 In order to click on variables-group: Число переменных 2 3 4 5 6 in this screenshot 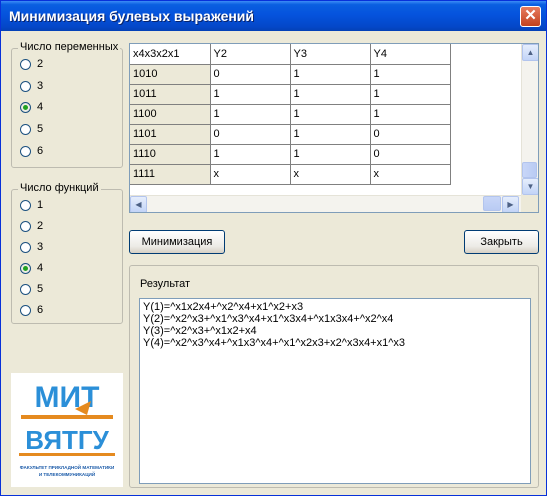, I will do `click(67, 104)`.